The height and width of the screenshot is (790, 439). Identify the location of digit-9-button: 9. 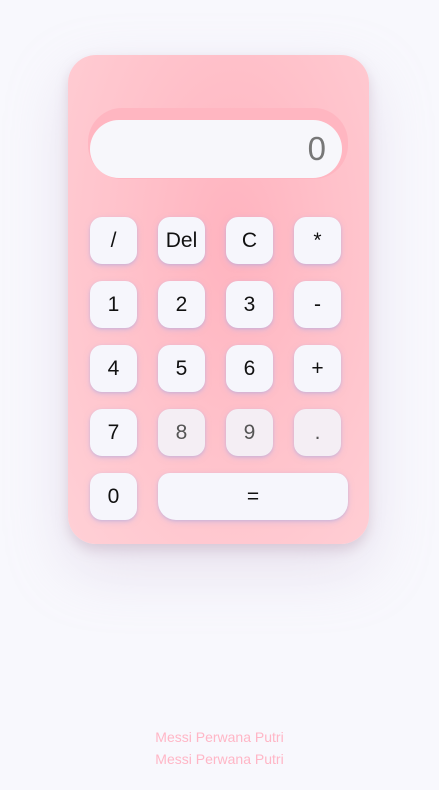
(249, 432).